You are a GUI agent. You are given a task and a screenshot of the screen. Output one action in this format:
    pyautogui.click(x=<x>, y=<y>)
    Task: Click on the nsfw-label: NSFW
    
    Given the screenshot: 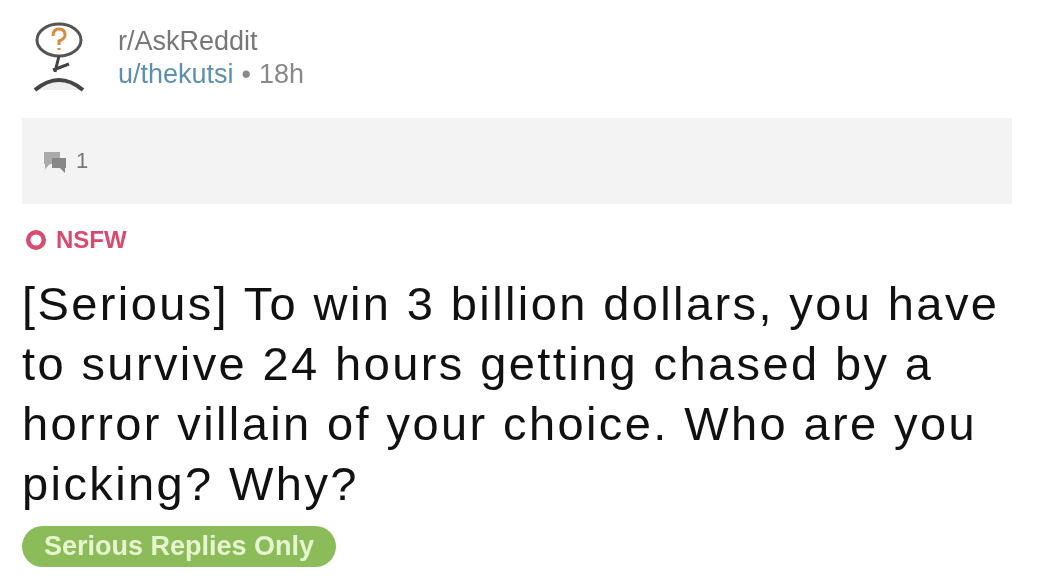 What is the action you would take?
    pyautogui.click(x=91, y=240)
    